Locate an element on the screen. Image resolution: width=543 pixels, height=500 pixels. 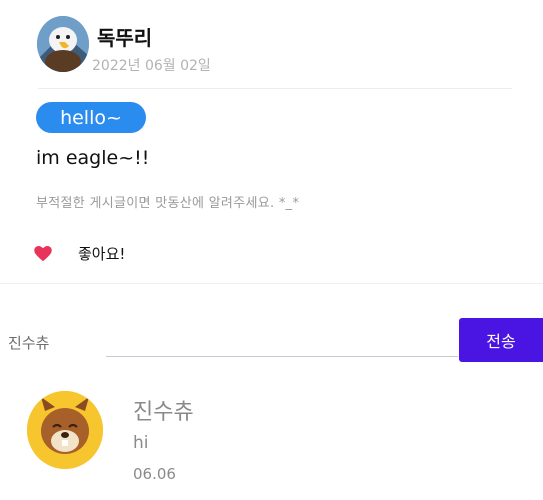
like-label: 좋아요! is located at coordinates (101, 253).